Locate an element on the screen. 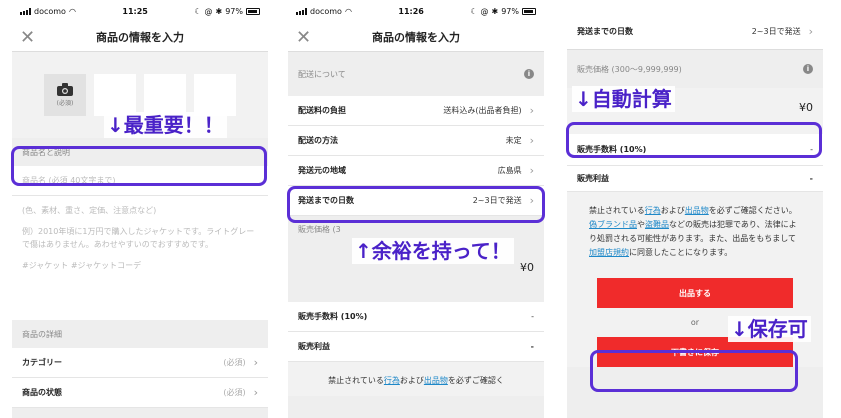  highlight-save-draft is located at coordinates (694, 371).